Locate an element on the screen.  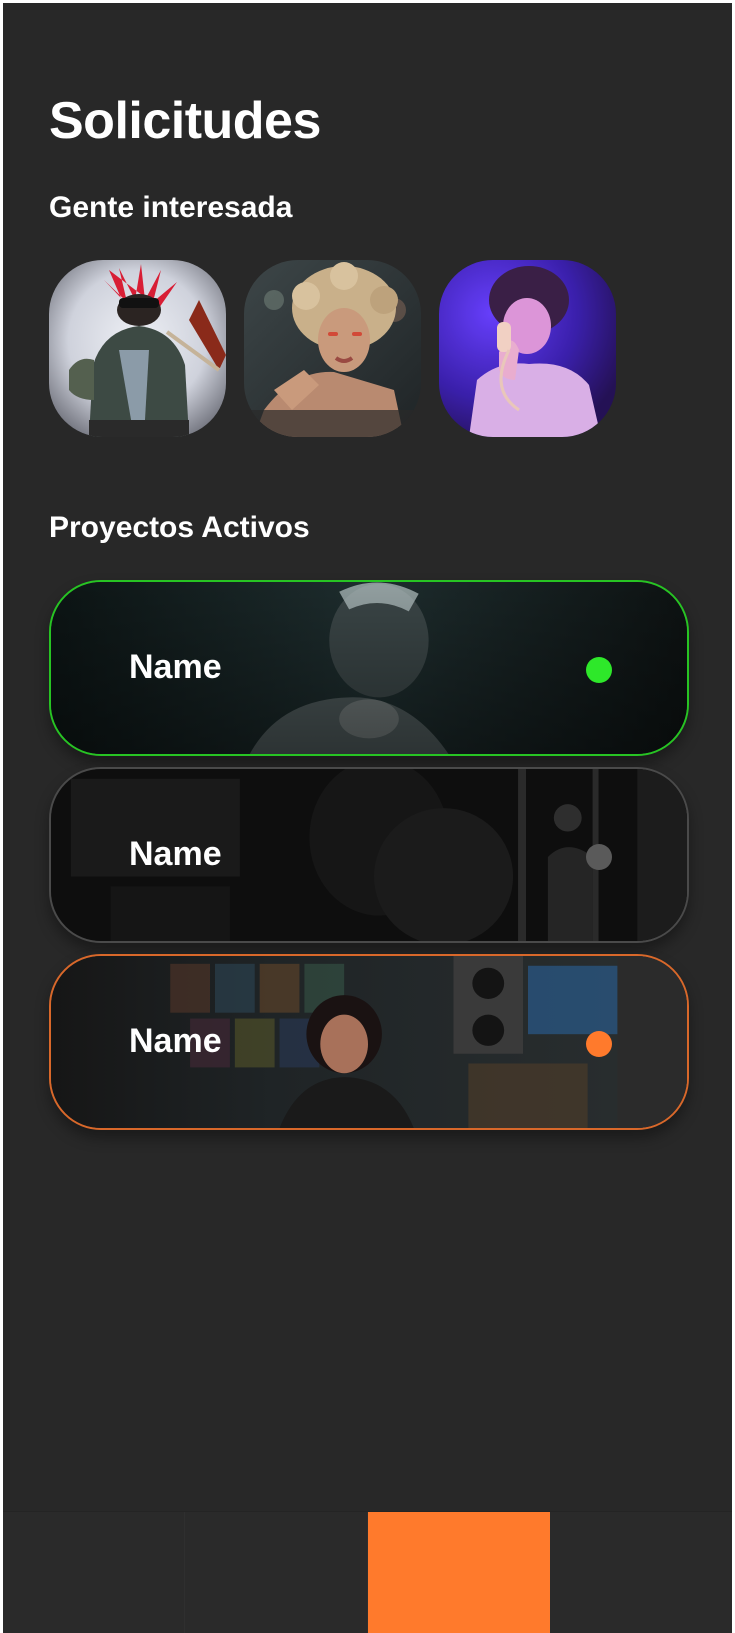
interested-section-title: Gente interesada is located at coordinates (171, 207).